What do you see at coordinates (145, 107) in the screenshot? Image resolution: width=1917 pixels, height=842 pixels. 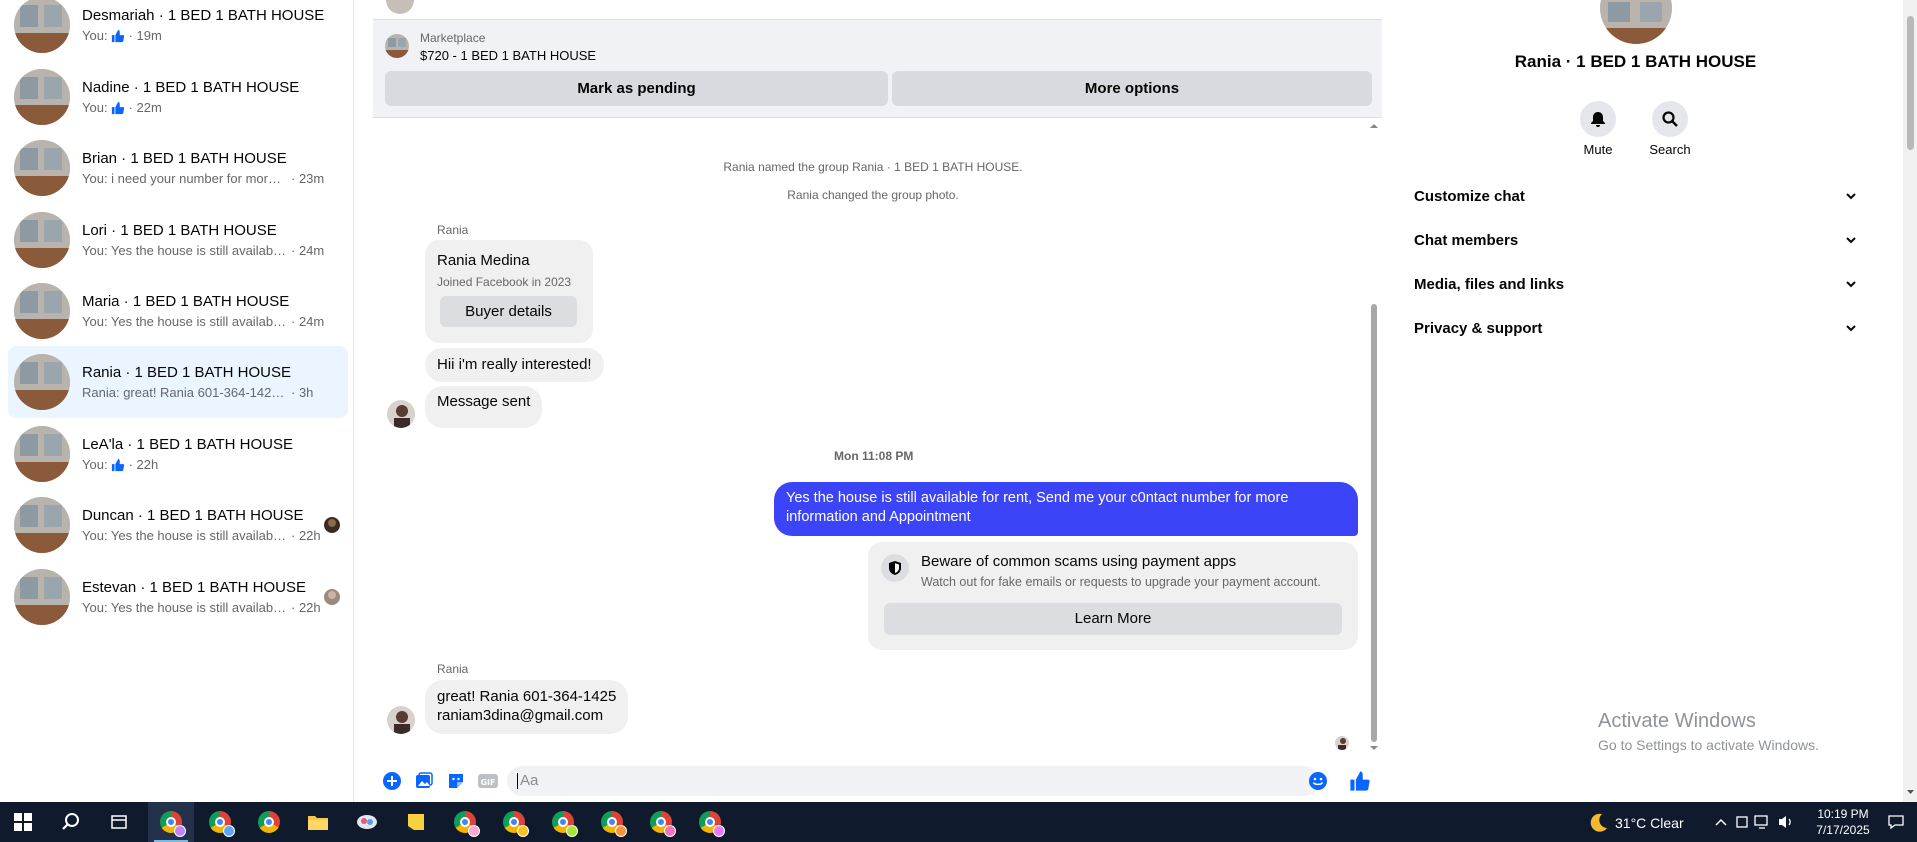 I see `conversation-time: · 22m` at bounding box center [145, 107].